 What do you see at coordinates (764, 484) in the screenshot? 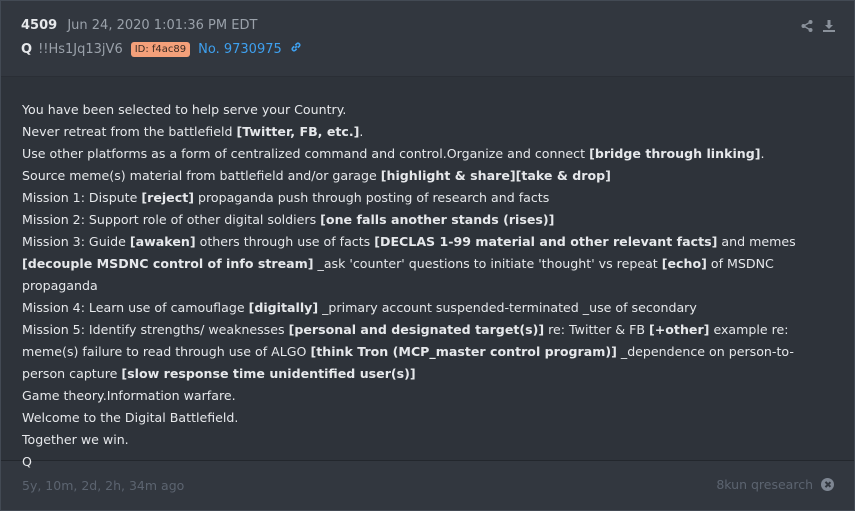
I see `source-text: 8kun qresearch` at bounding box center [764, 484].